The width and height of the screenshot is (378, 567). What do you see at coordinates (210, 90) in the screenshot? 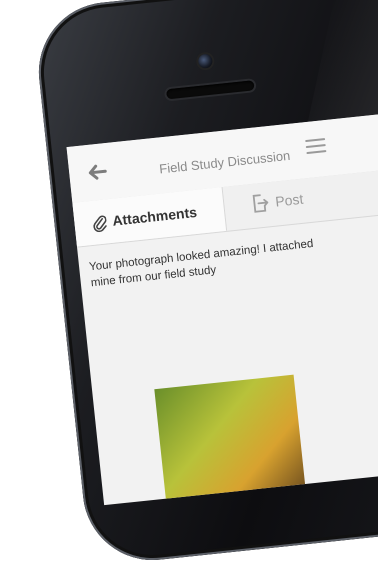
I see `earpiece-speaker` at bounding box center [210, 90].